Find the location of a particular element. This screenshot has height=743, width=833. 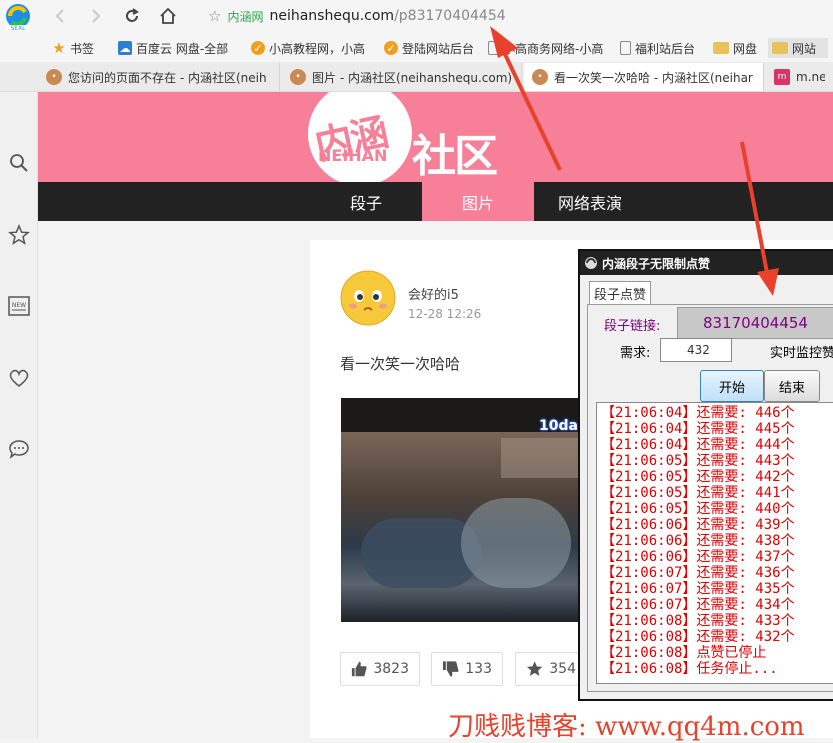

forward-icon is located at coordinates (96, 16).